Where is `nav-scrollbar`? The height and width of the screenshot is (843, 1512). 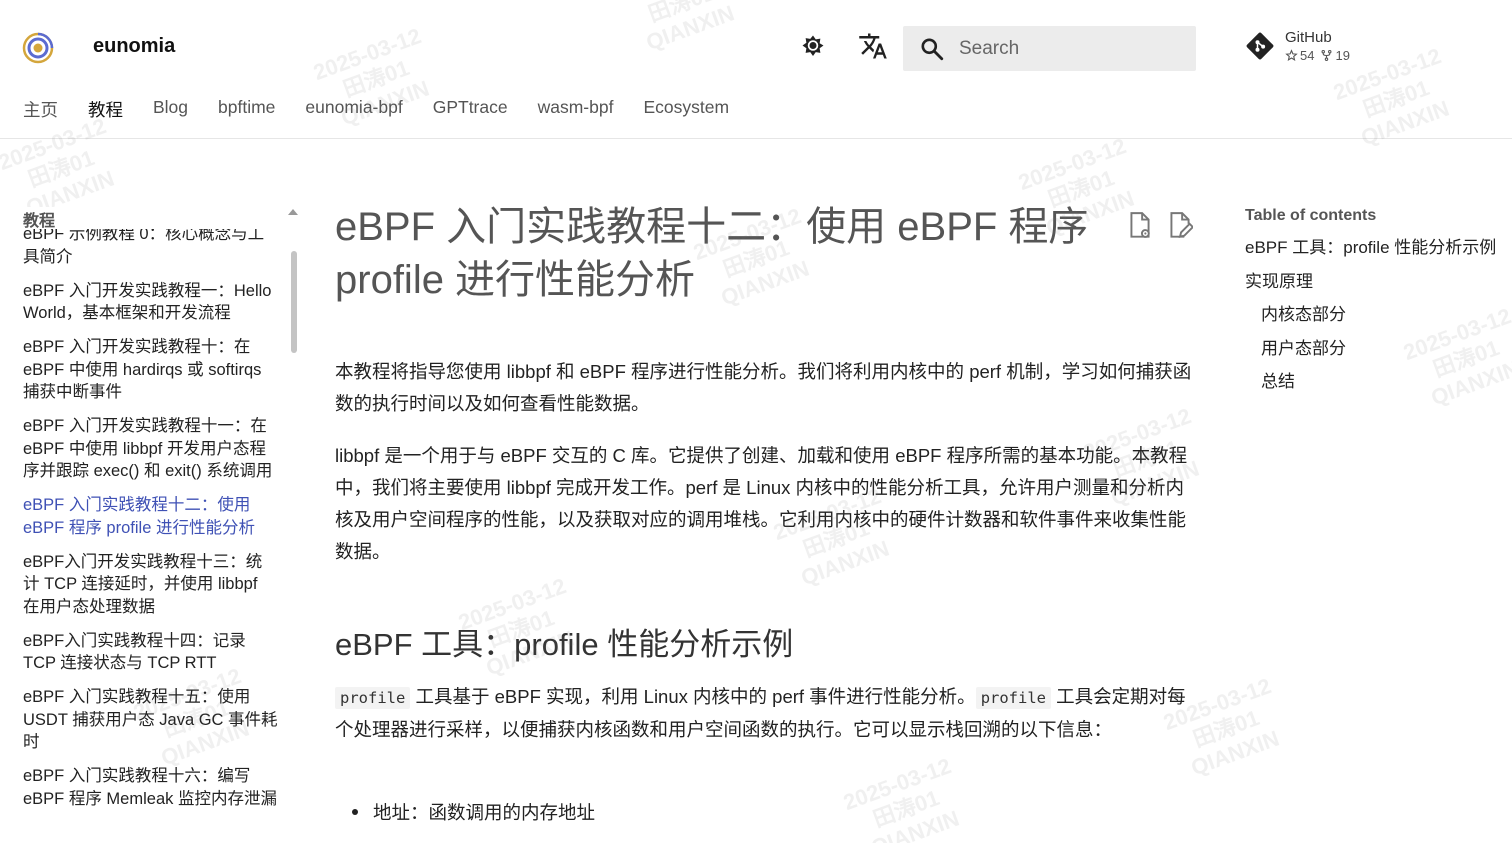
nav-scrollbar is located at coordinates (294, 302).